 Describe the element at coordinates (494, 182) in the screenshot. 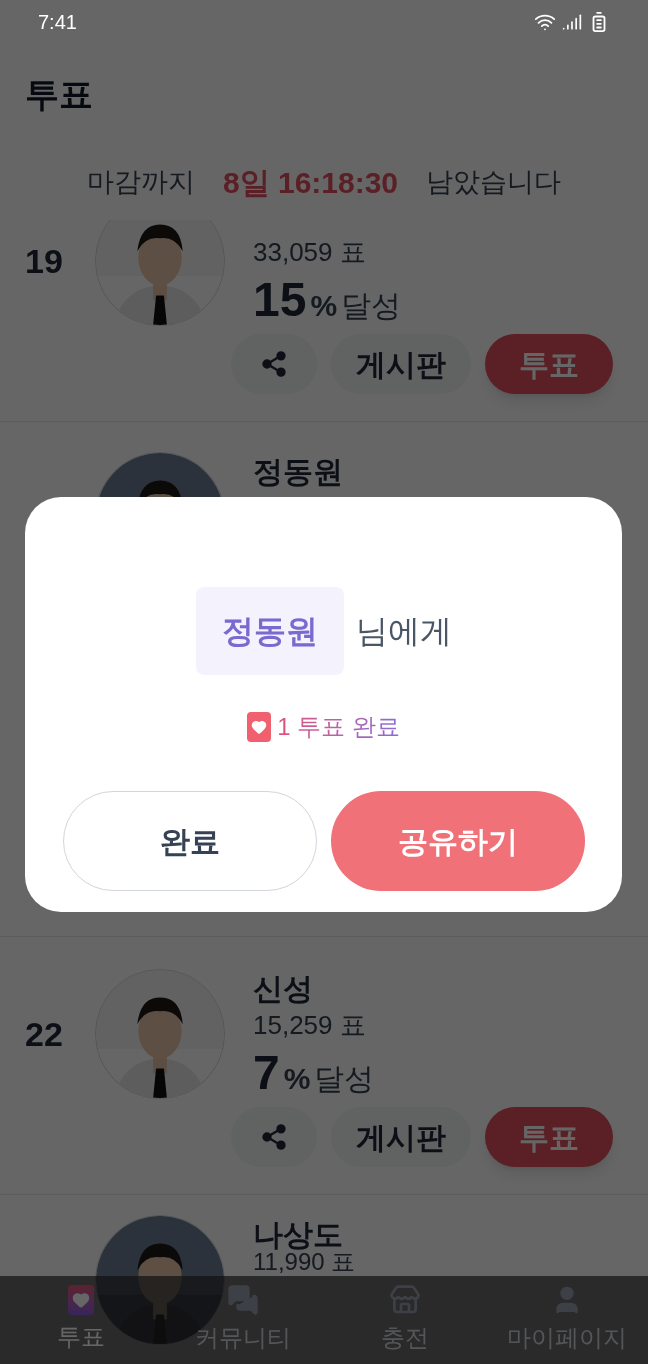

I see `countdown-suffix: 남았습니다` at that location.